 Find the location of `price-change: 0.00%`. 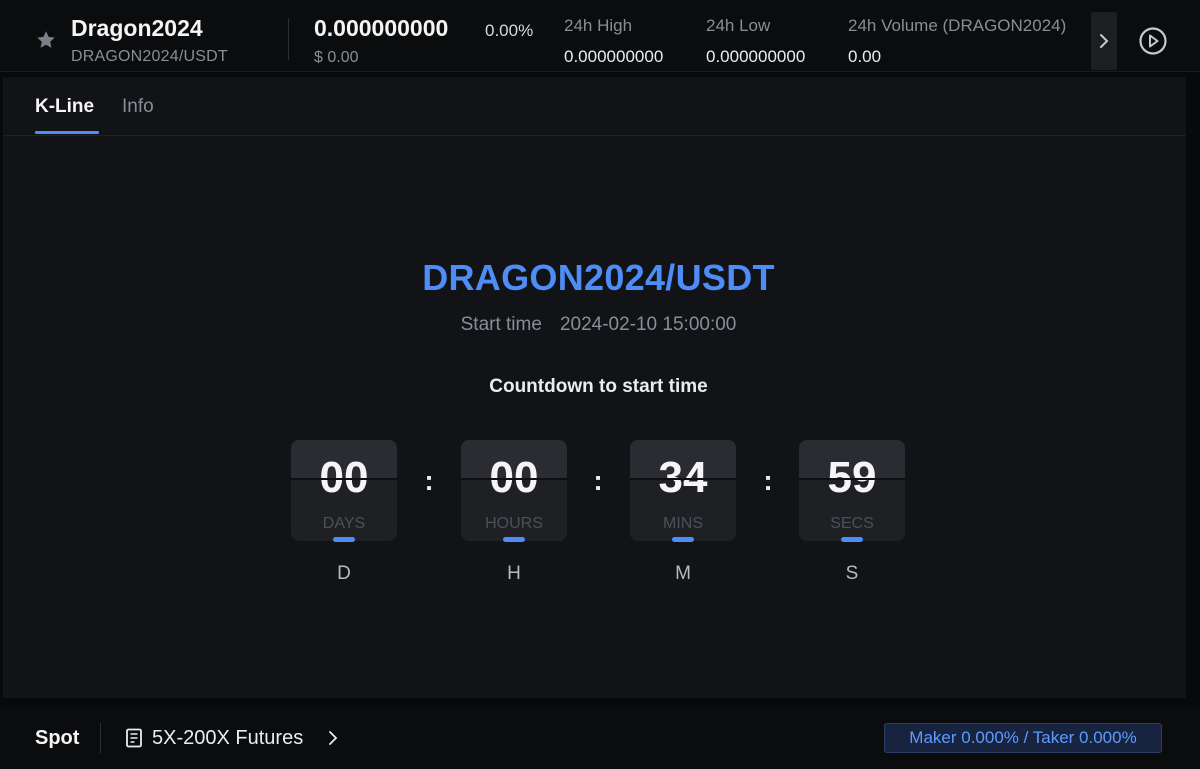

price-change: 0.00% is located at coordinates (509, 30).